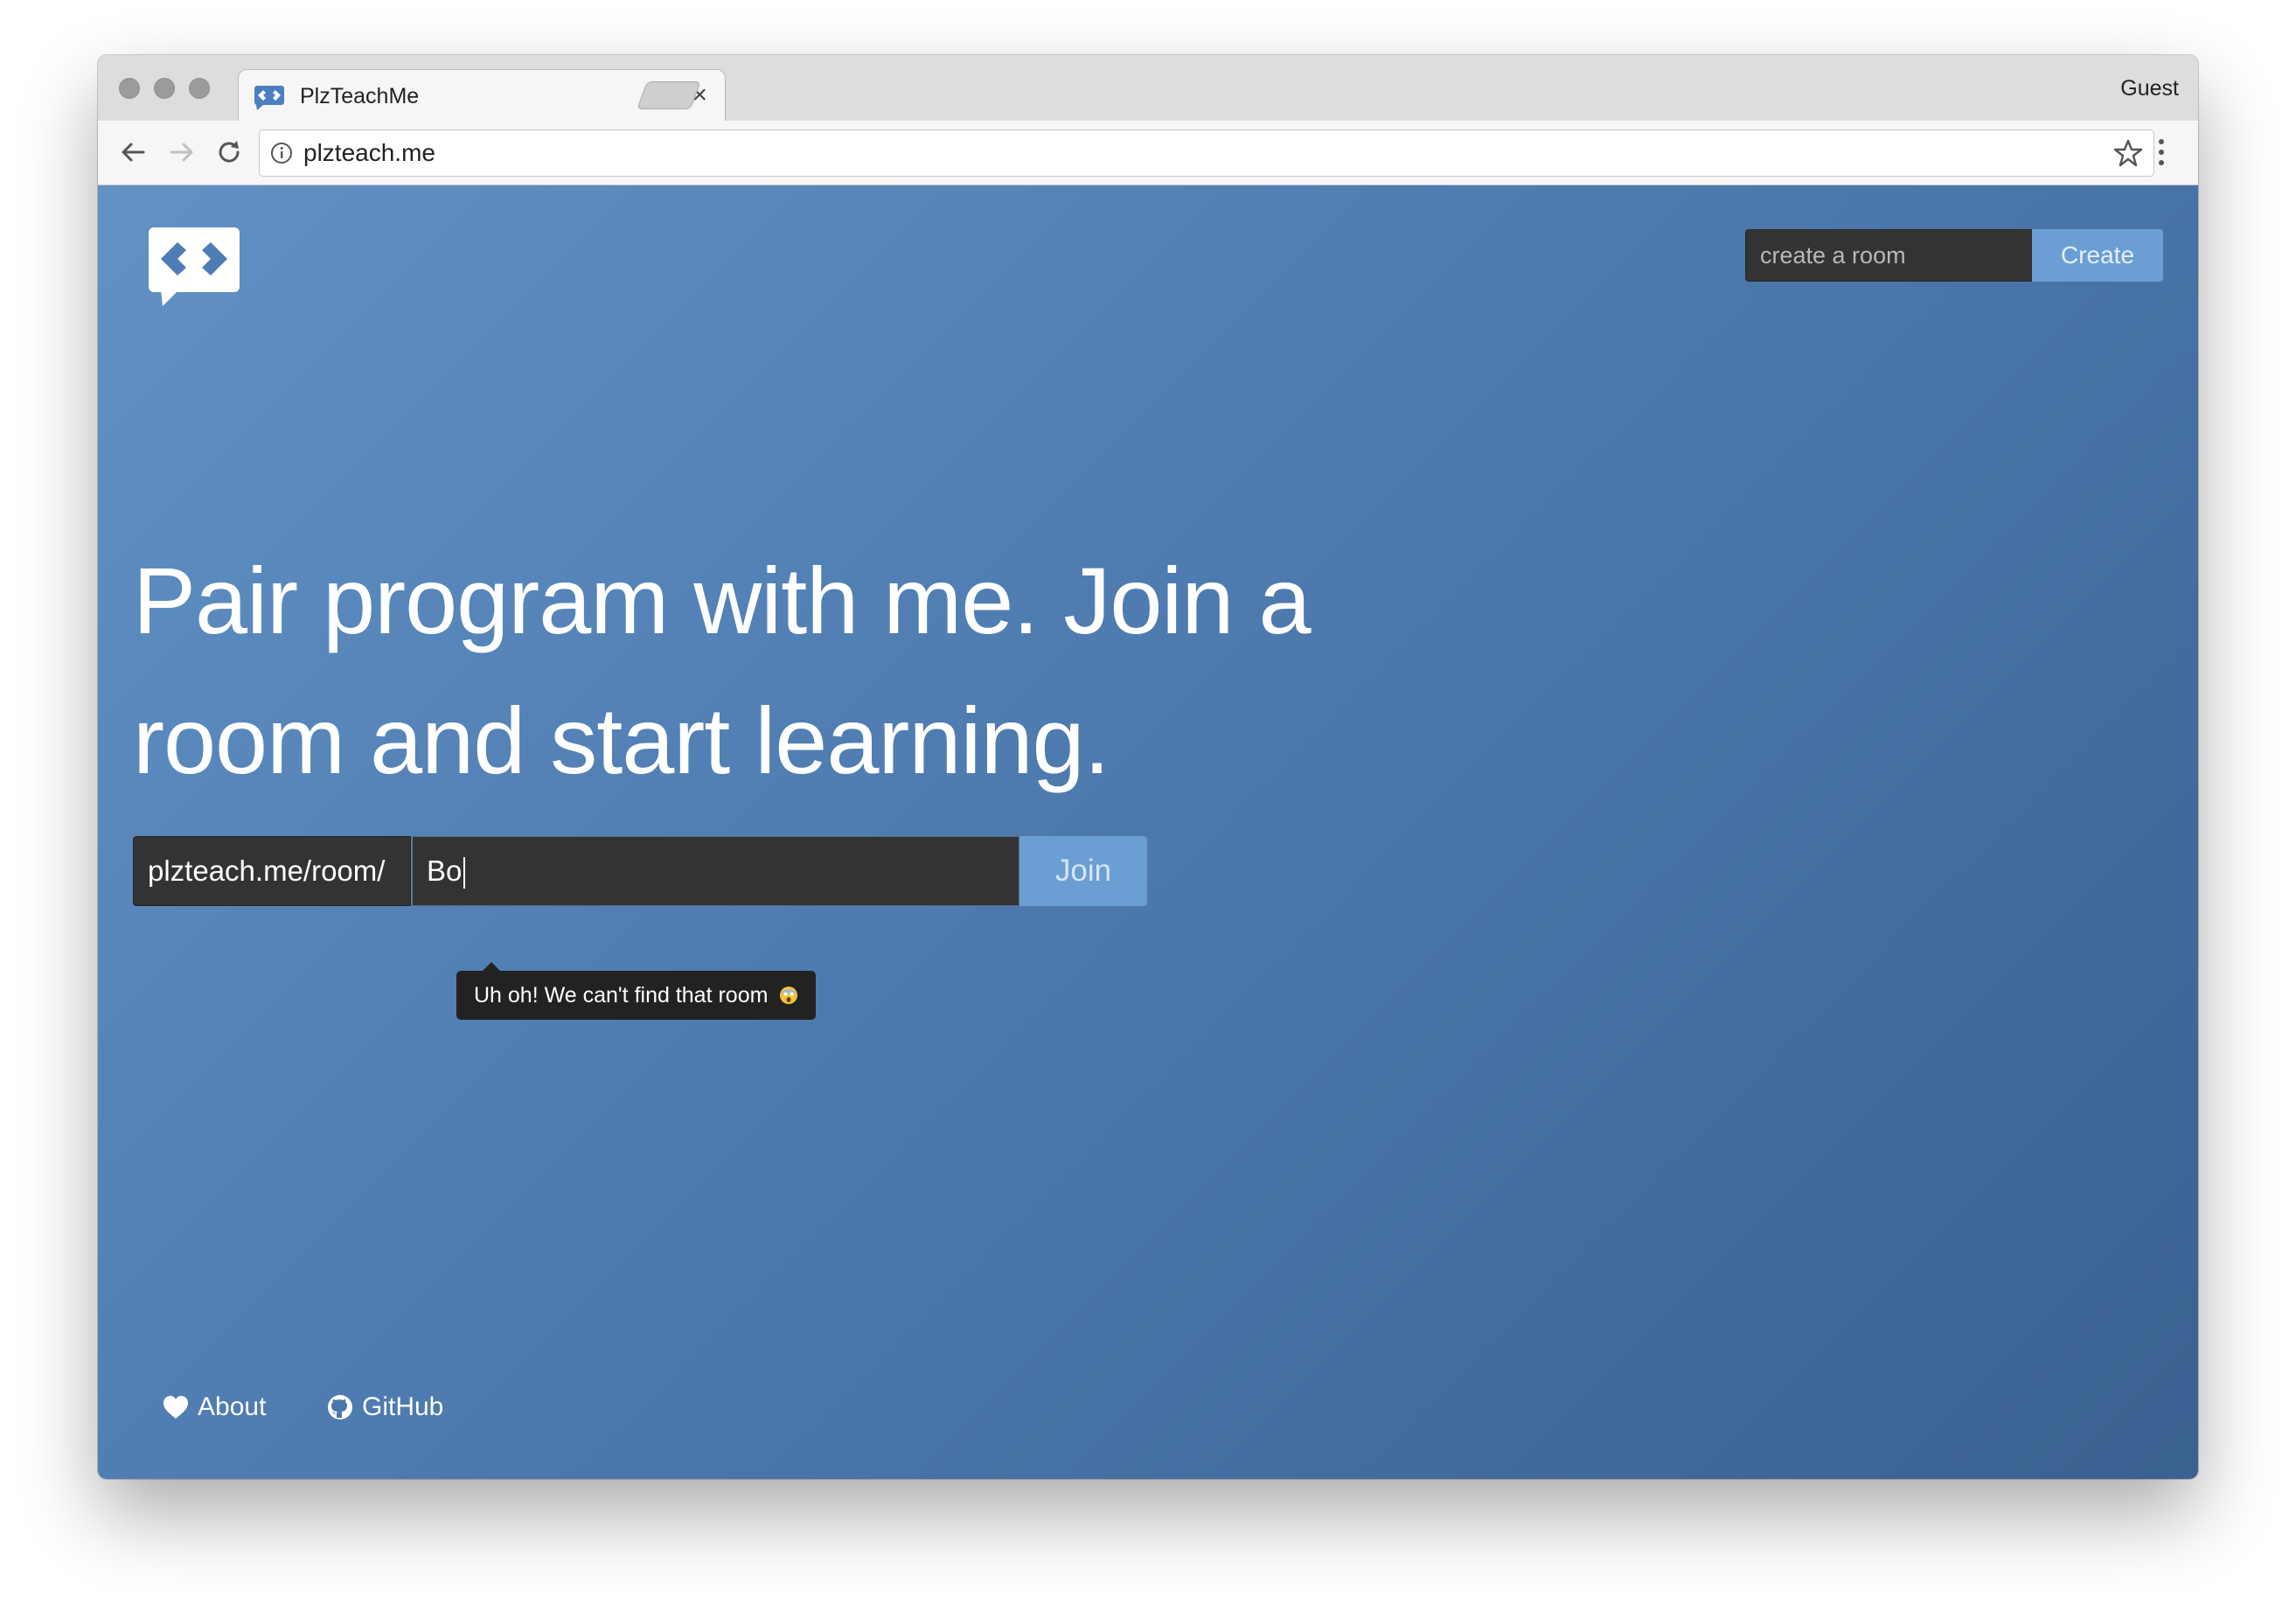 The height and width of the screenshot is (1618, 2296). What do you see at coordinates (2097, 255) in the screenshot?
I see `create-button: Create` at bounding box center [2097, 255].